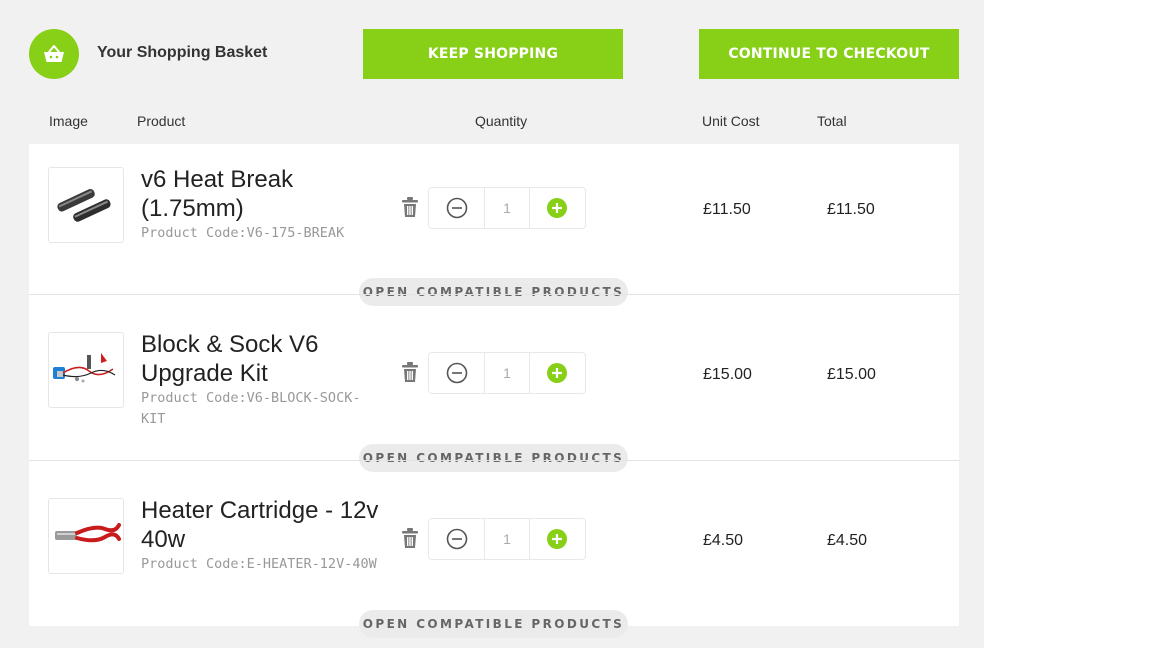 The width and height of the screenshot is (1152, 648). Describe the element at coordinates (851, 209) in the screenshot. I see `line-total: £11.50` at that location.